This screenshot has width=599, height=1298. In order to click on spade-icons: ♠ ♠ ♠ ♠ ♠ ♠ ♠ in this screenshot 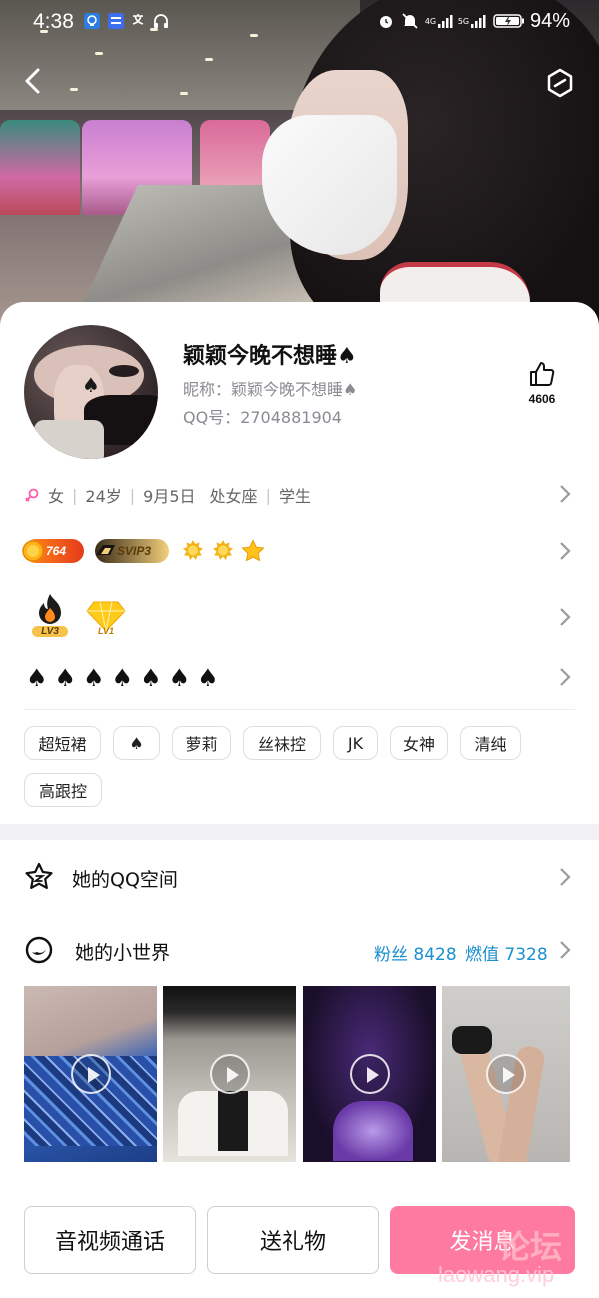, I will do `click(122, 678)`.